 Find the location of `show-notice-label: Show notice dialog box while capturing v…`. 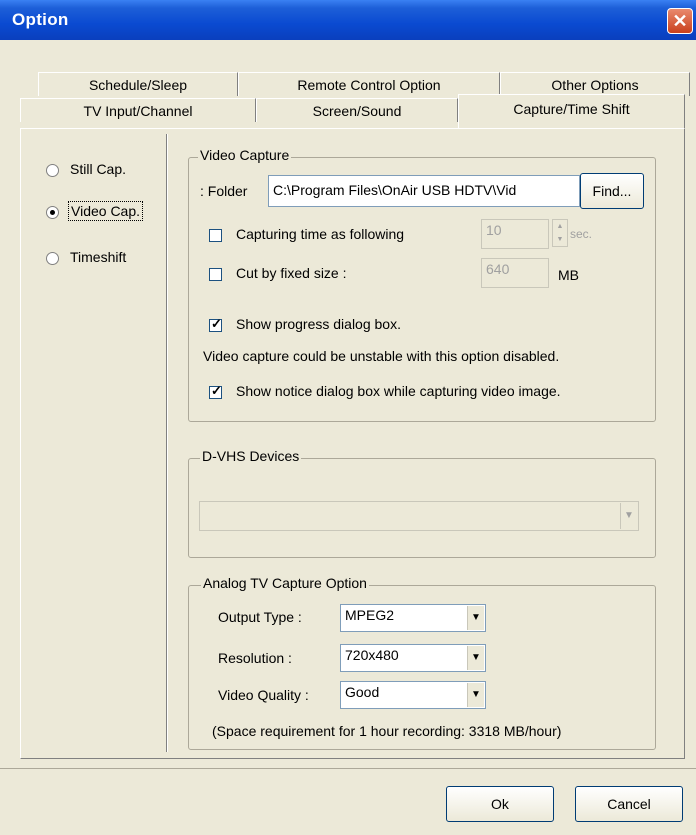

show-notice-label: Show notice dialog box while capturing v… is located at coordinates (398, 391).